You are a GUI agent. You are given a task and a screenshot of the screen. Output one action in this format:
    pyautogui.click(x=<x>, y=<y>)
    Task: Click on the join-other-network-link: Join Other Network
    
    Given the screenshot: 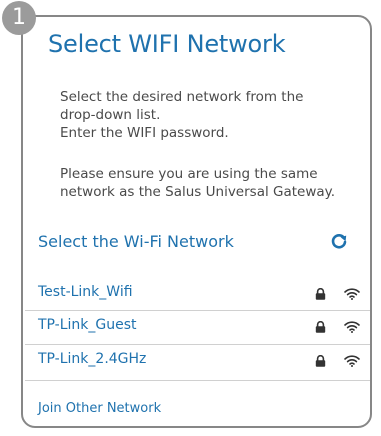 What is the action you would take?
    pyautogui.click(x=99, y=408)
    